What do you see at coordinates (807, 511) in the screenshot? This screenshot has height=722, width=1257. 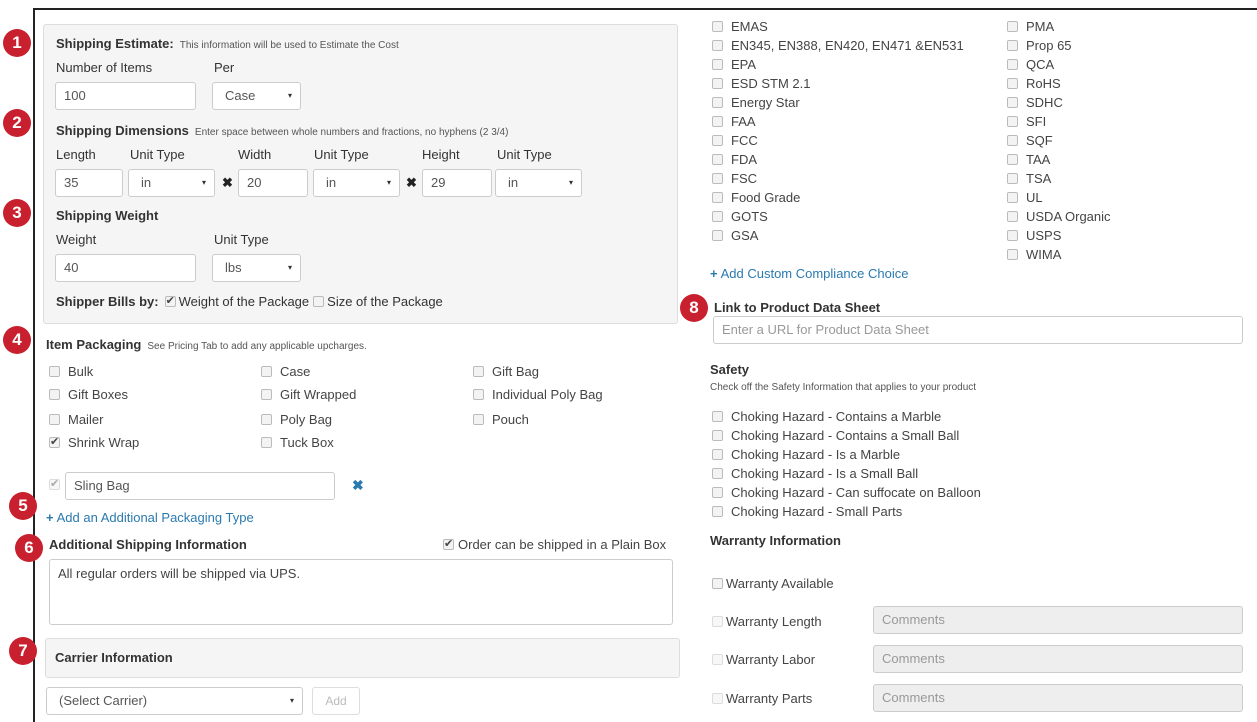 I see `safety-option: Choking Hazard - Small Parts` at bounding box center [807, 511].